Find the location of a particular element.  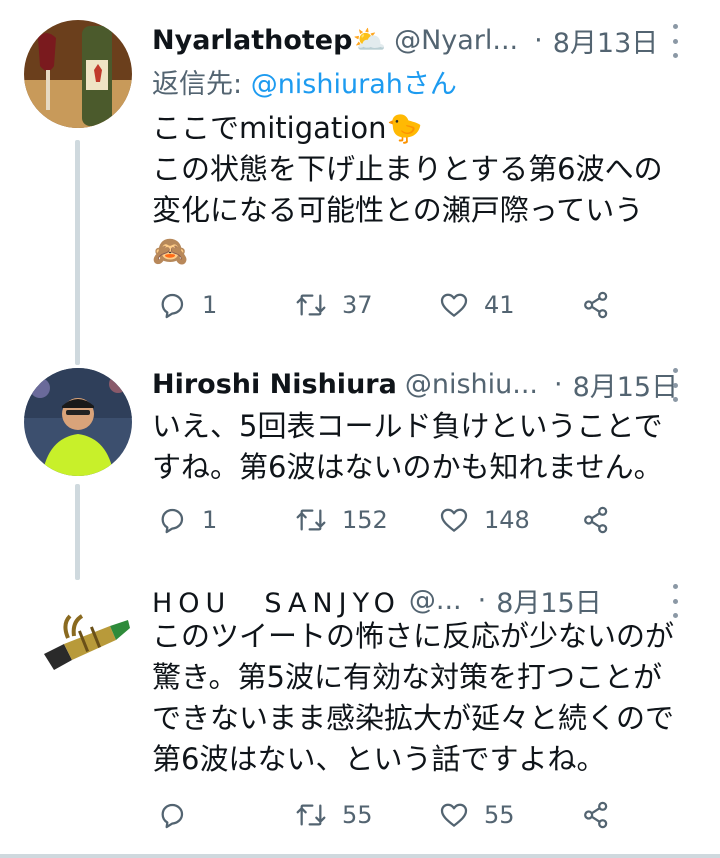

tweet-date: 8月15日 is located at coordinates (549, 600).